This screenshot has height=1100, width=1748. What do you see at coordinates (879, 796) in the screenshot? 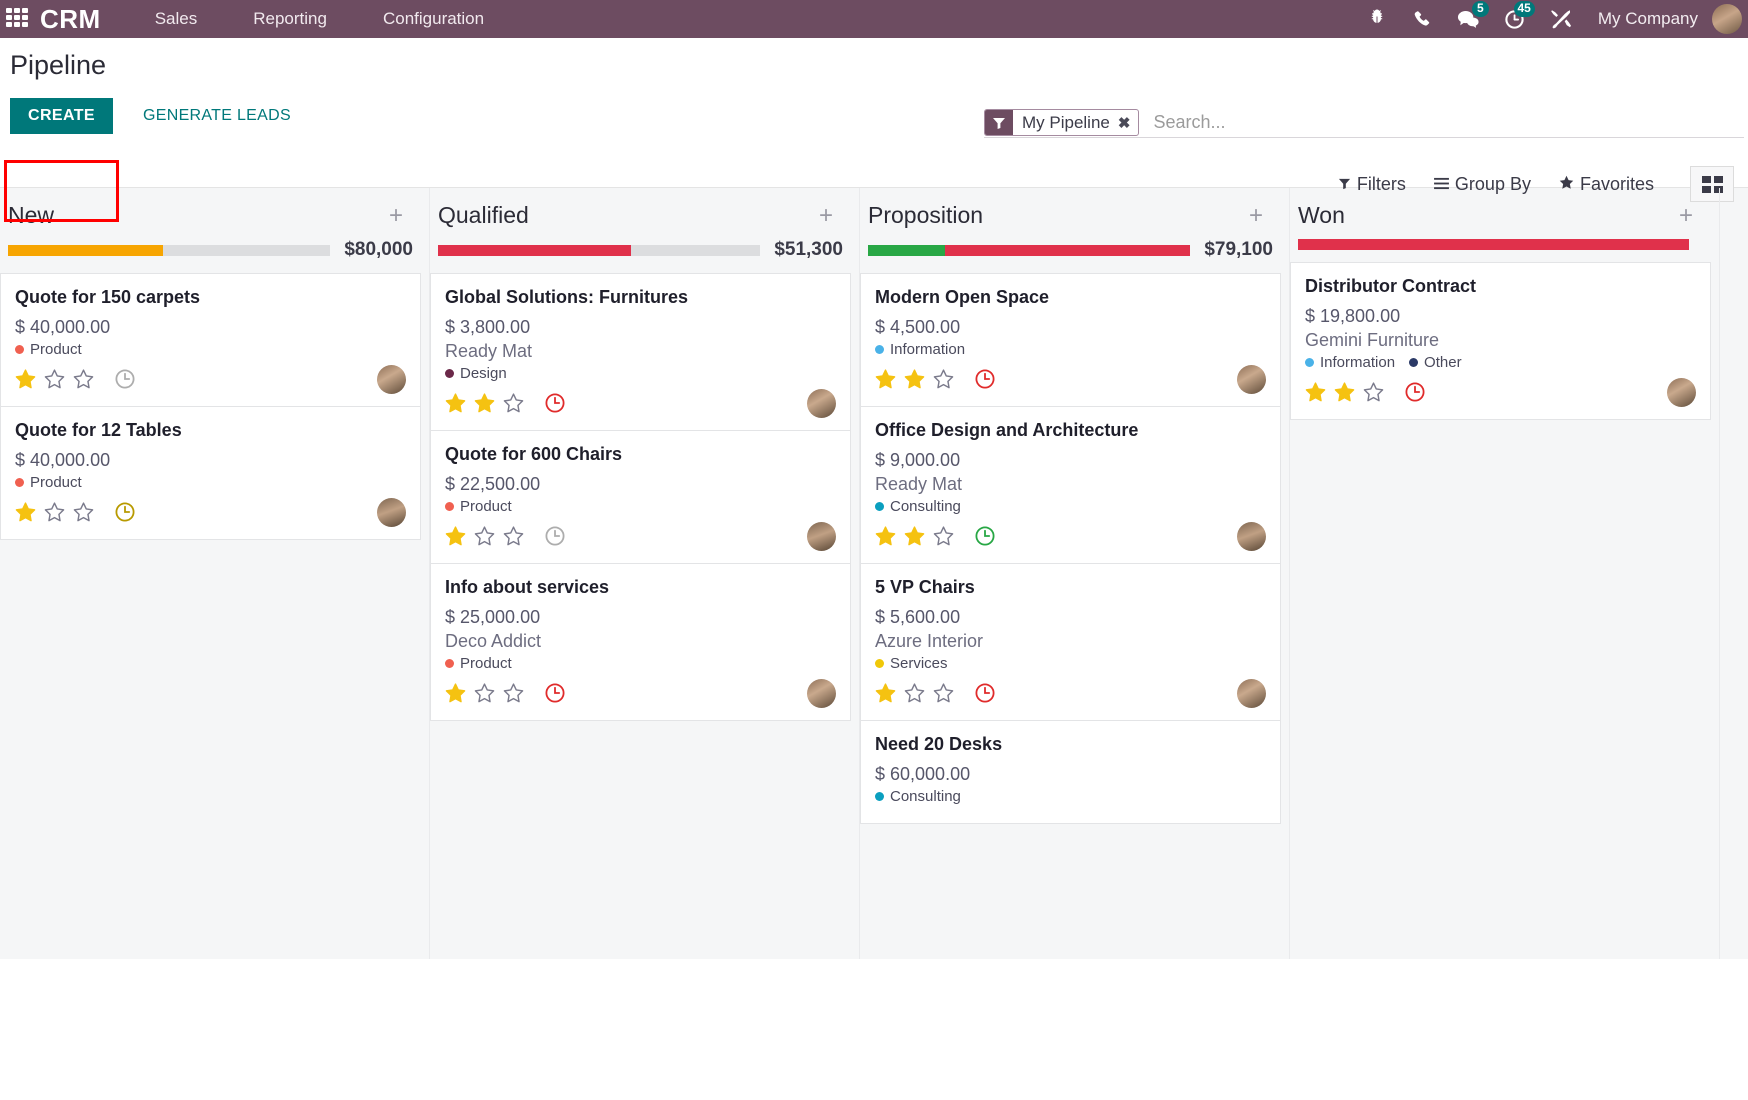
I see `tag-color-dot` at bounding box center [879, 796].